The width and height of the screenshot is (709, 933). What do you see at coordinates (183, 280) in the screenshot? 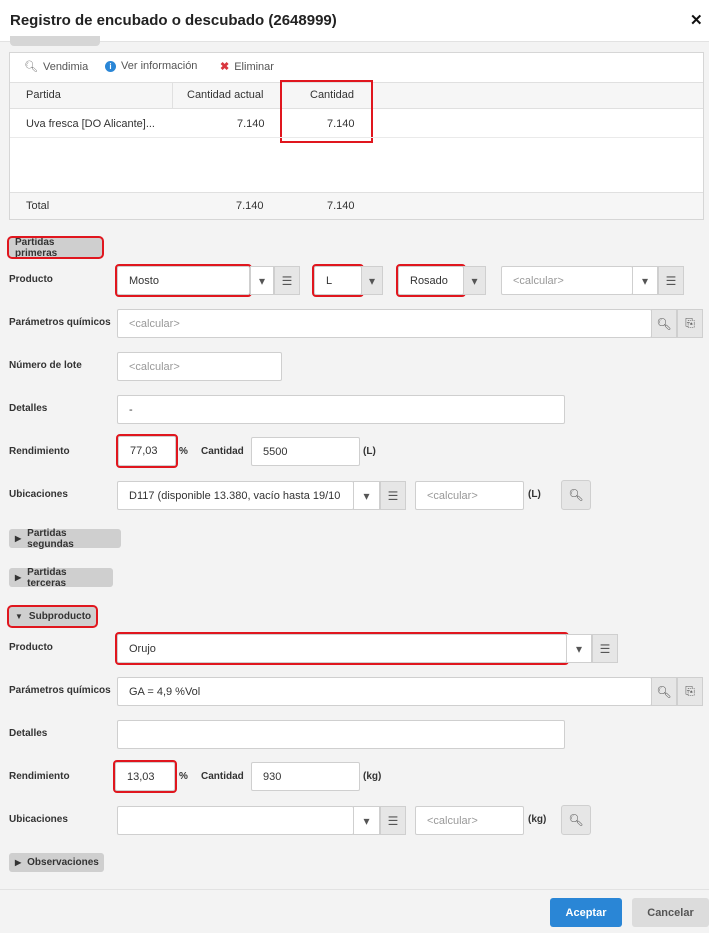
I see `producto-select: Mosto` at bounding box center [183, 280].